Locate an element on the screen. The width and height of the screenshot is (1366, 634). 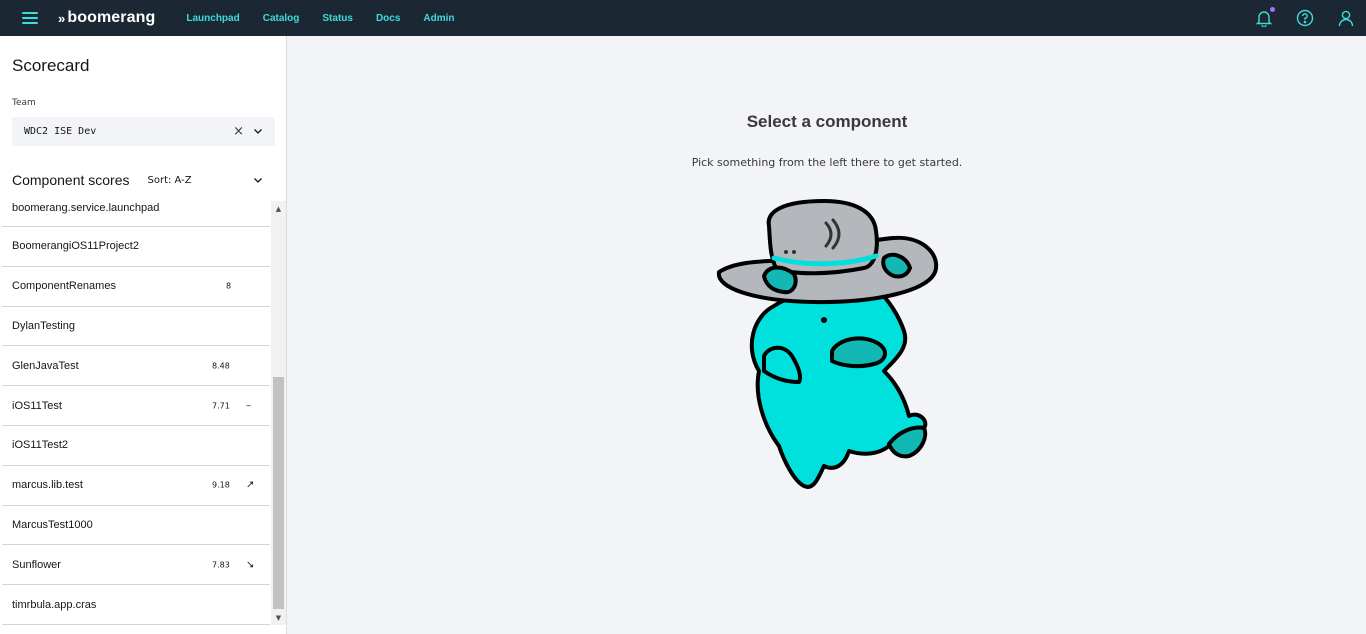
nav-launchpad: Launchpad is located at coordinates (212, 18).